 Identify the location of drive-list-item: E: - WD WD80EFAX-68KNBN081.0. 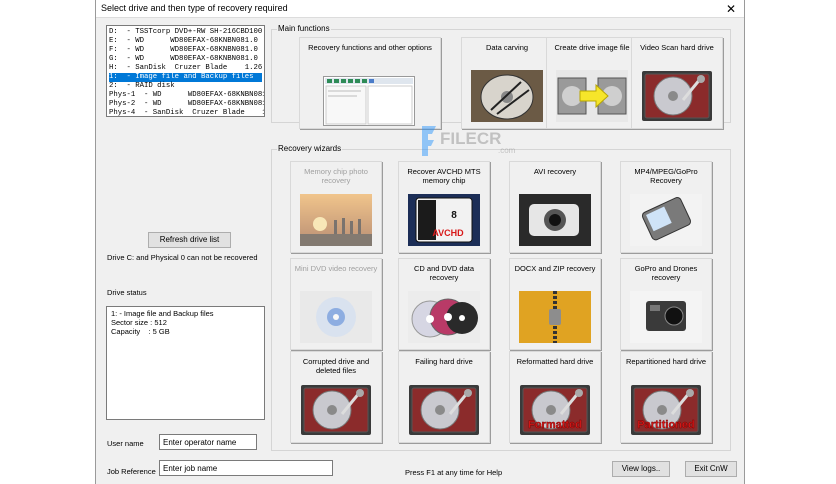
(185, 41).